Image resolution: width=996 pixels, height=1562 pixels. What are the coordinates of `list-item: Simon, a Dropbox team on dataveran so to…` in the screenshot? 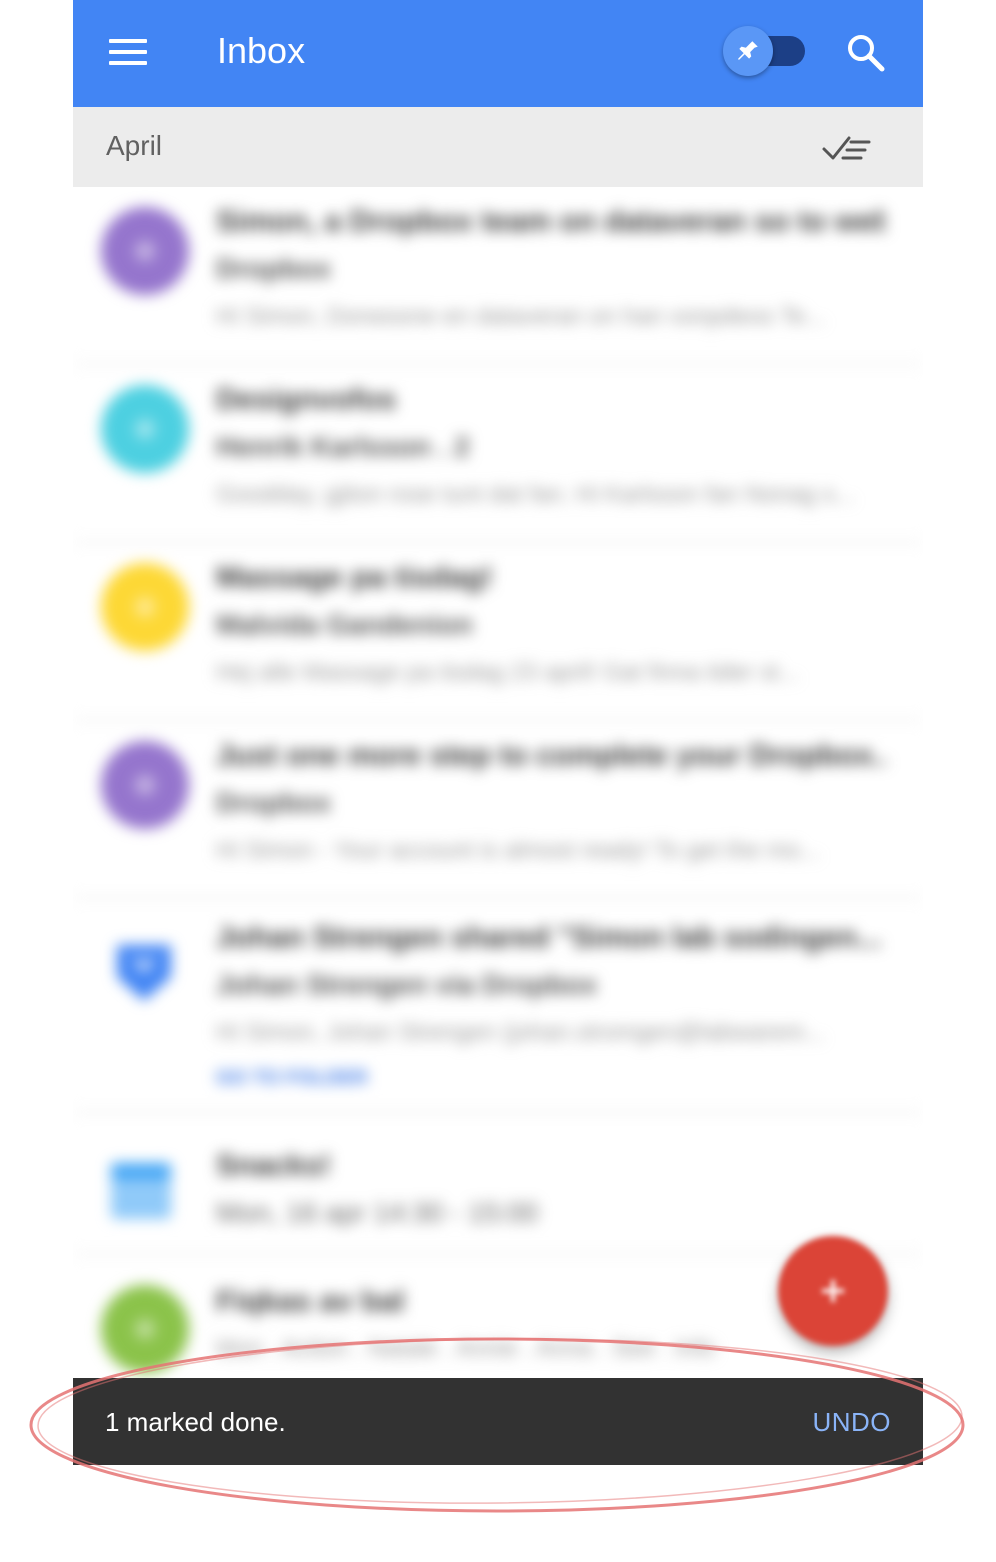 It's located at (498, 276).